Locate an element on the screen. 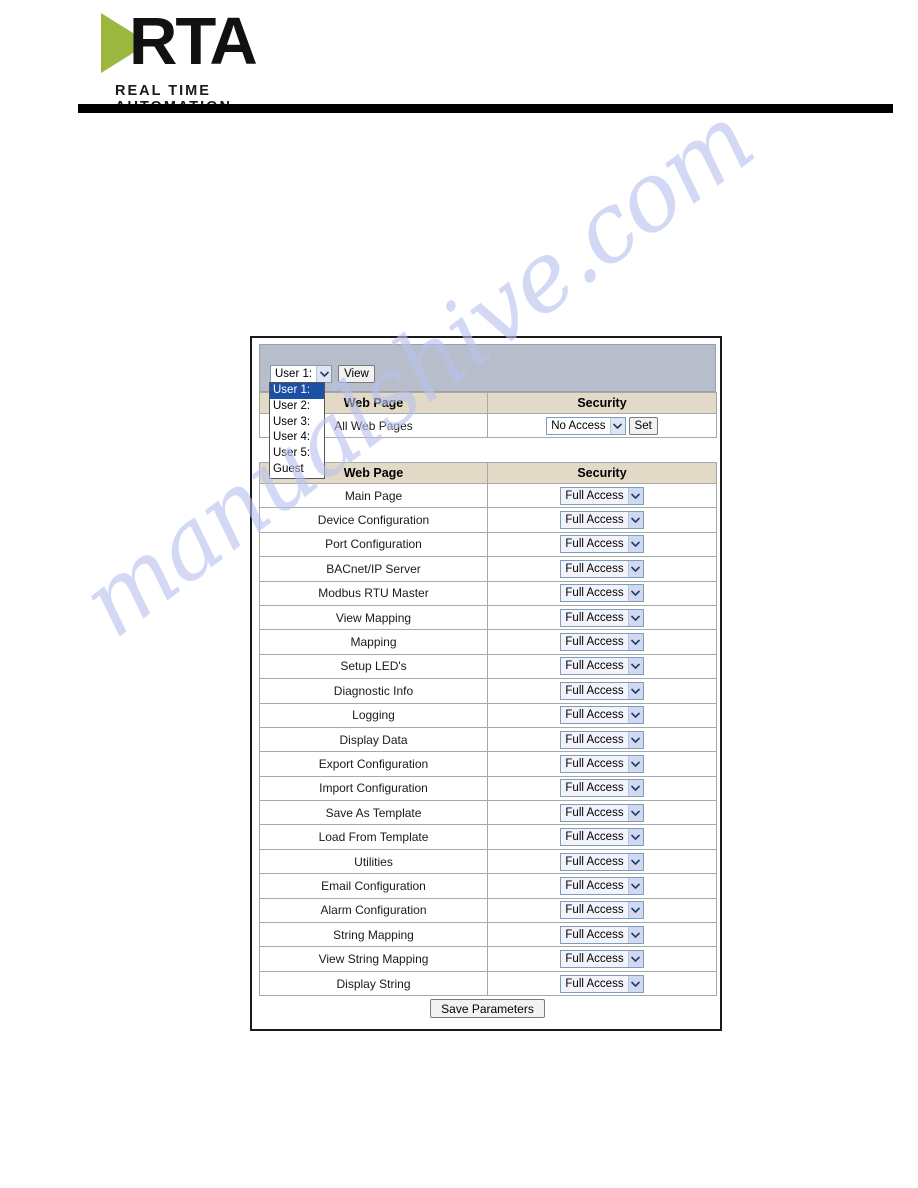  web-page-name-cell: Setup LED's is located at coordinates (373, 666).